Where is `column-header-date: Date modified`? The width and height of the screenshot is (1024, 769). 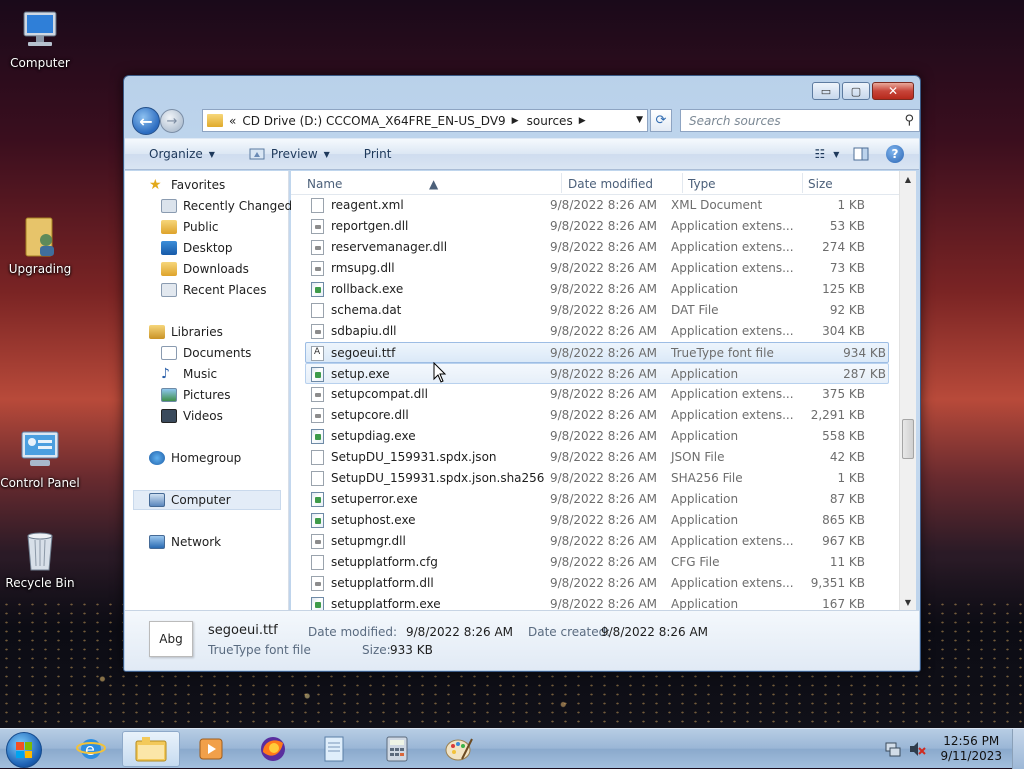 column-header-date: Date modified is located at coordinates (610, 184).